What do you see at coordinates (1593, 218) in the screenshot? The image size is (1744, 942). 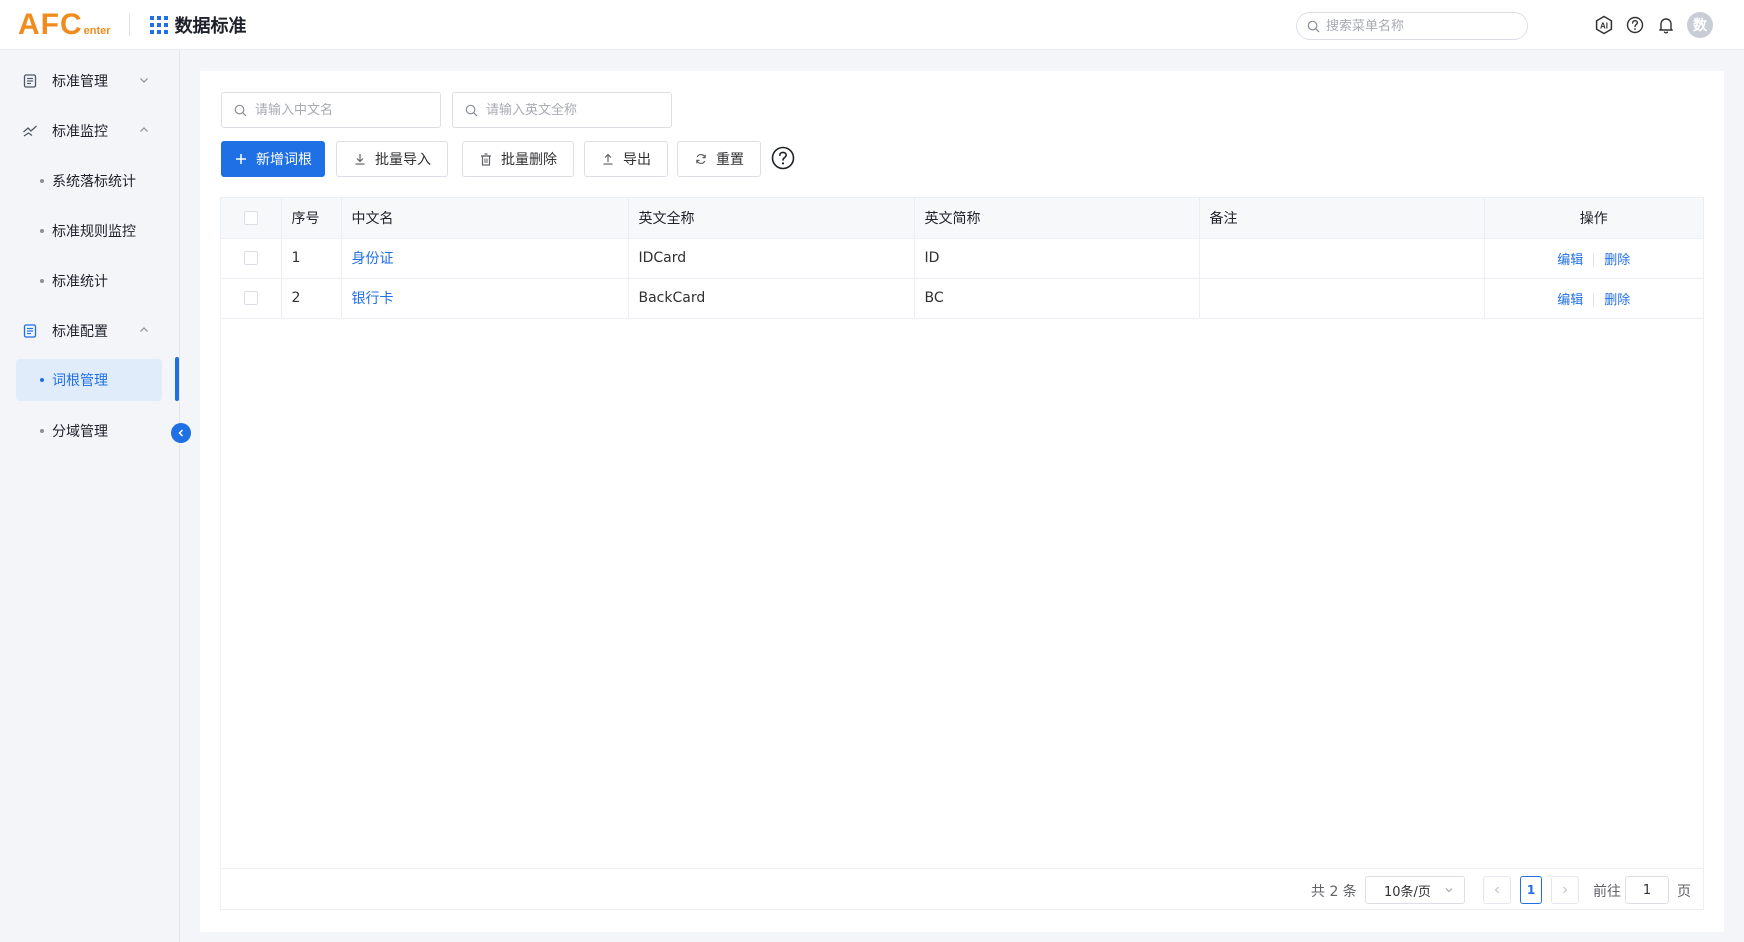 I see `column-header-actions: 操作` at bounding box center [1593, 218].